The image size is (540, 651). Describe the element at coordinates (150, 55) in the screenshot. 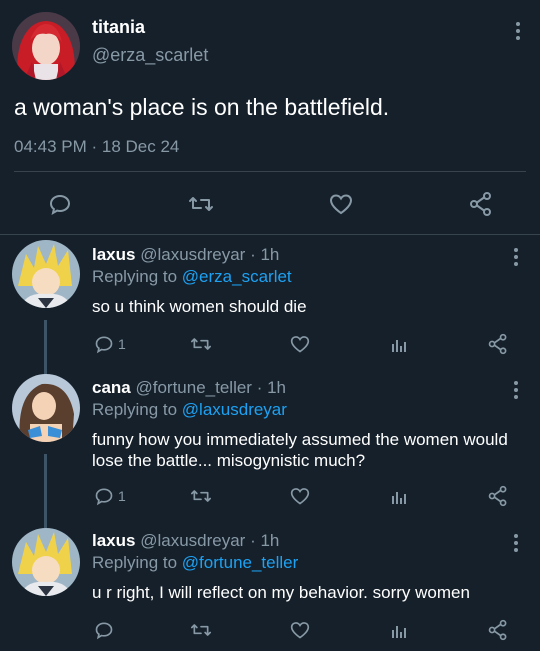

I see `user-handle: @erza_scarlet` at that location.